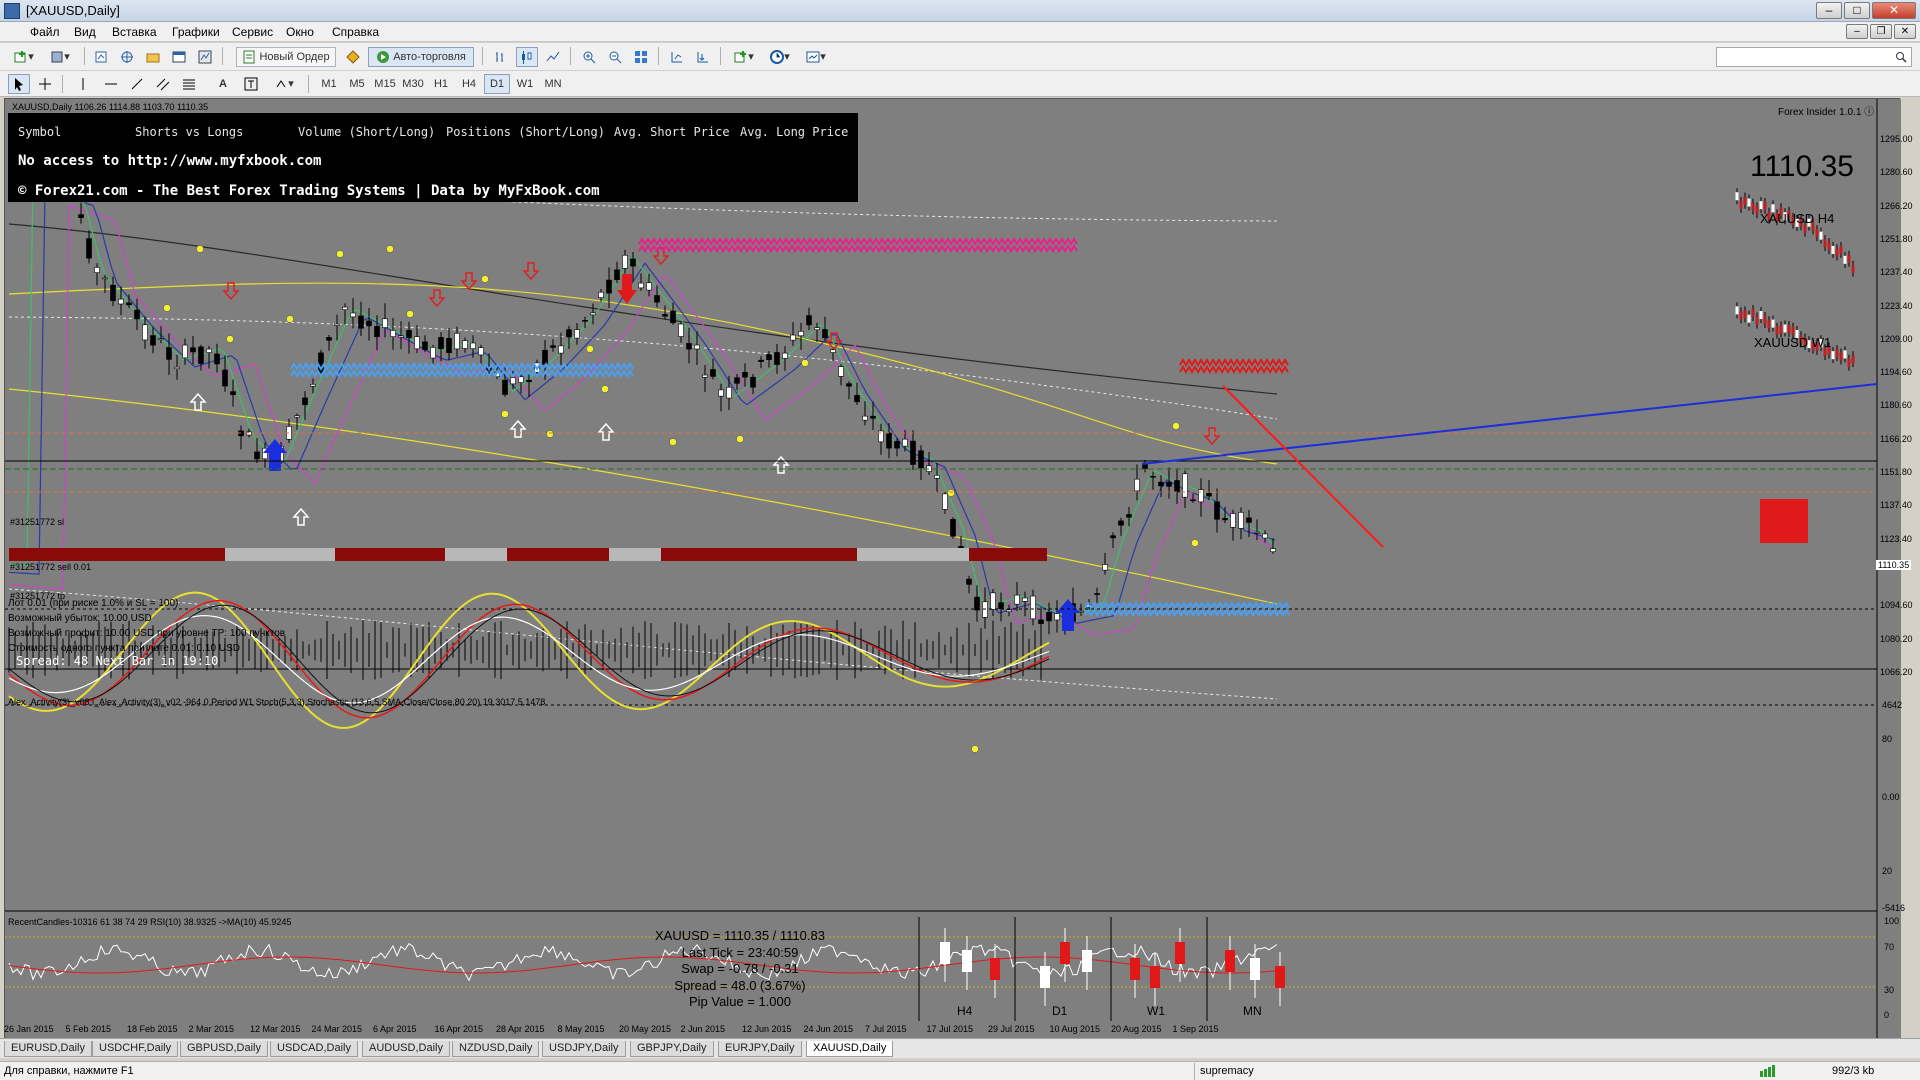 This screenshot has height=1080, width=1920. What do you see at coordinates (1889, 990) in the screenshot?
I see `rsi-axis-label: 30` at bounding box center [1889, 990].